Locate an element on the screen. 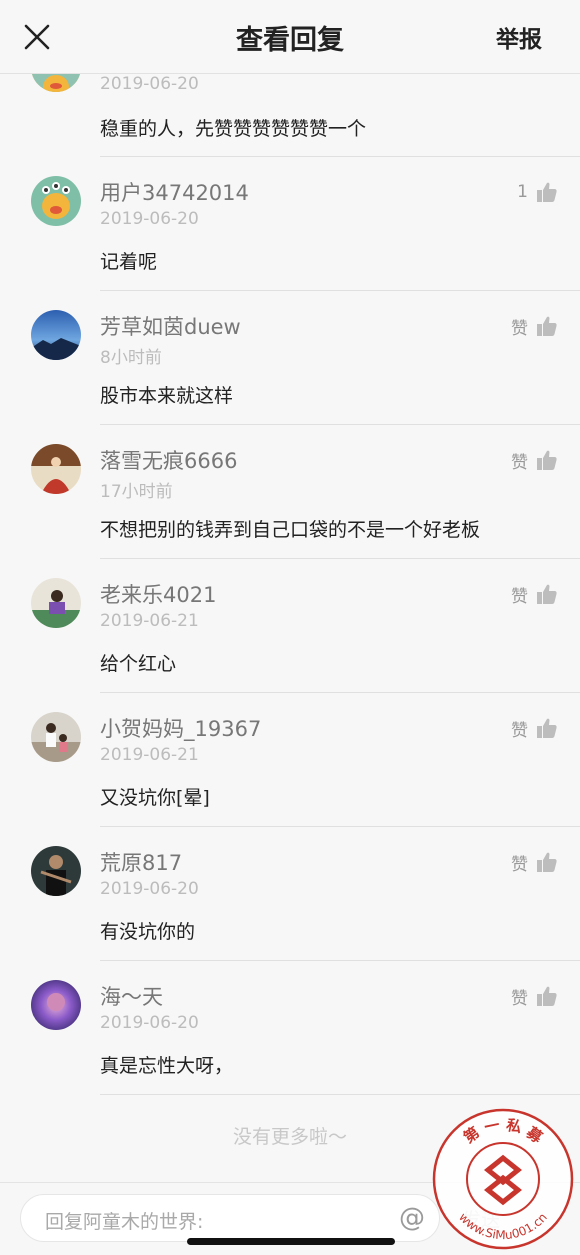 The width and height of the screenshot is (580, 1255). reply-username: 小贺妈妈_19367 is located at coordinates (180, 728).